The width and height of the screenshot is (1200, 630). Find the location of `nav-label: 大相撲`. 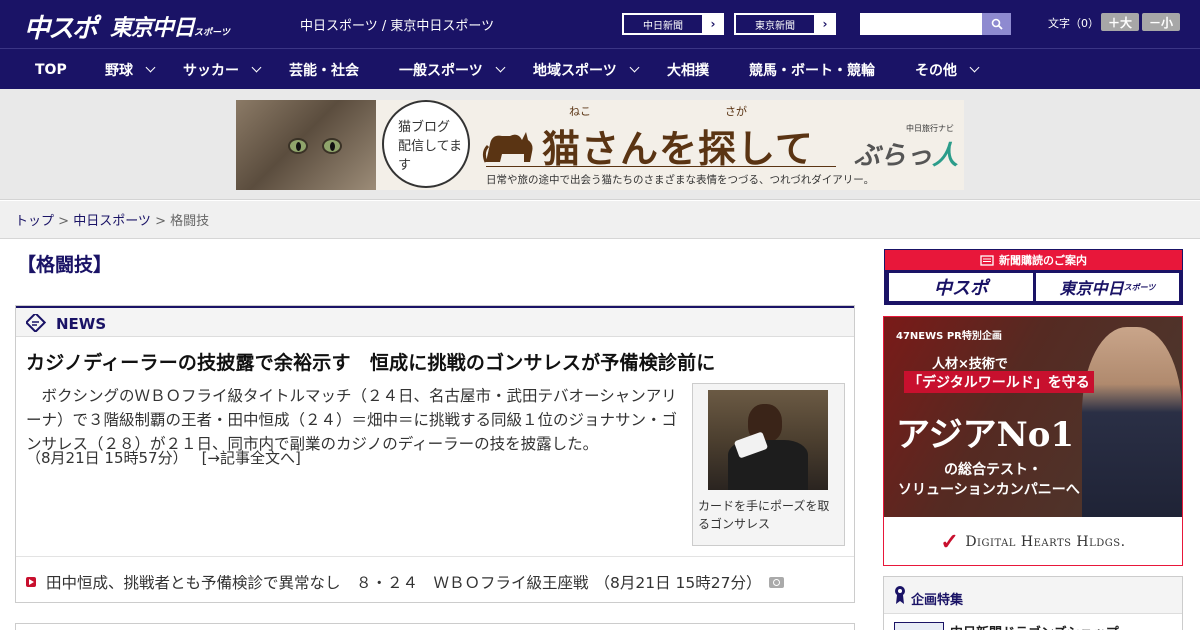

nav-label: 大相撲 is located at coordinates (688, 70).